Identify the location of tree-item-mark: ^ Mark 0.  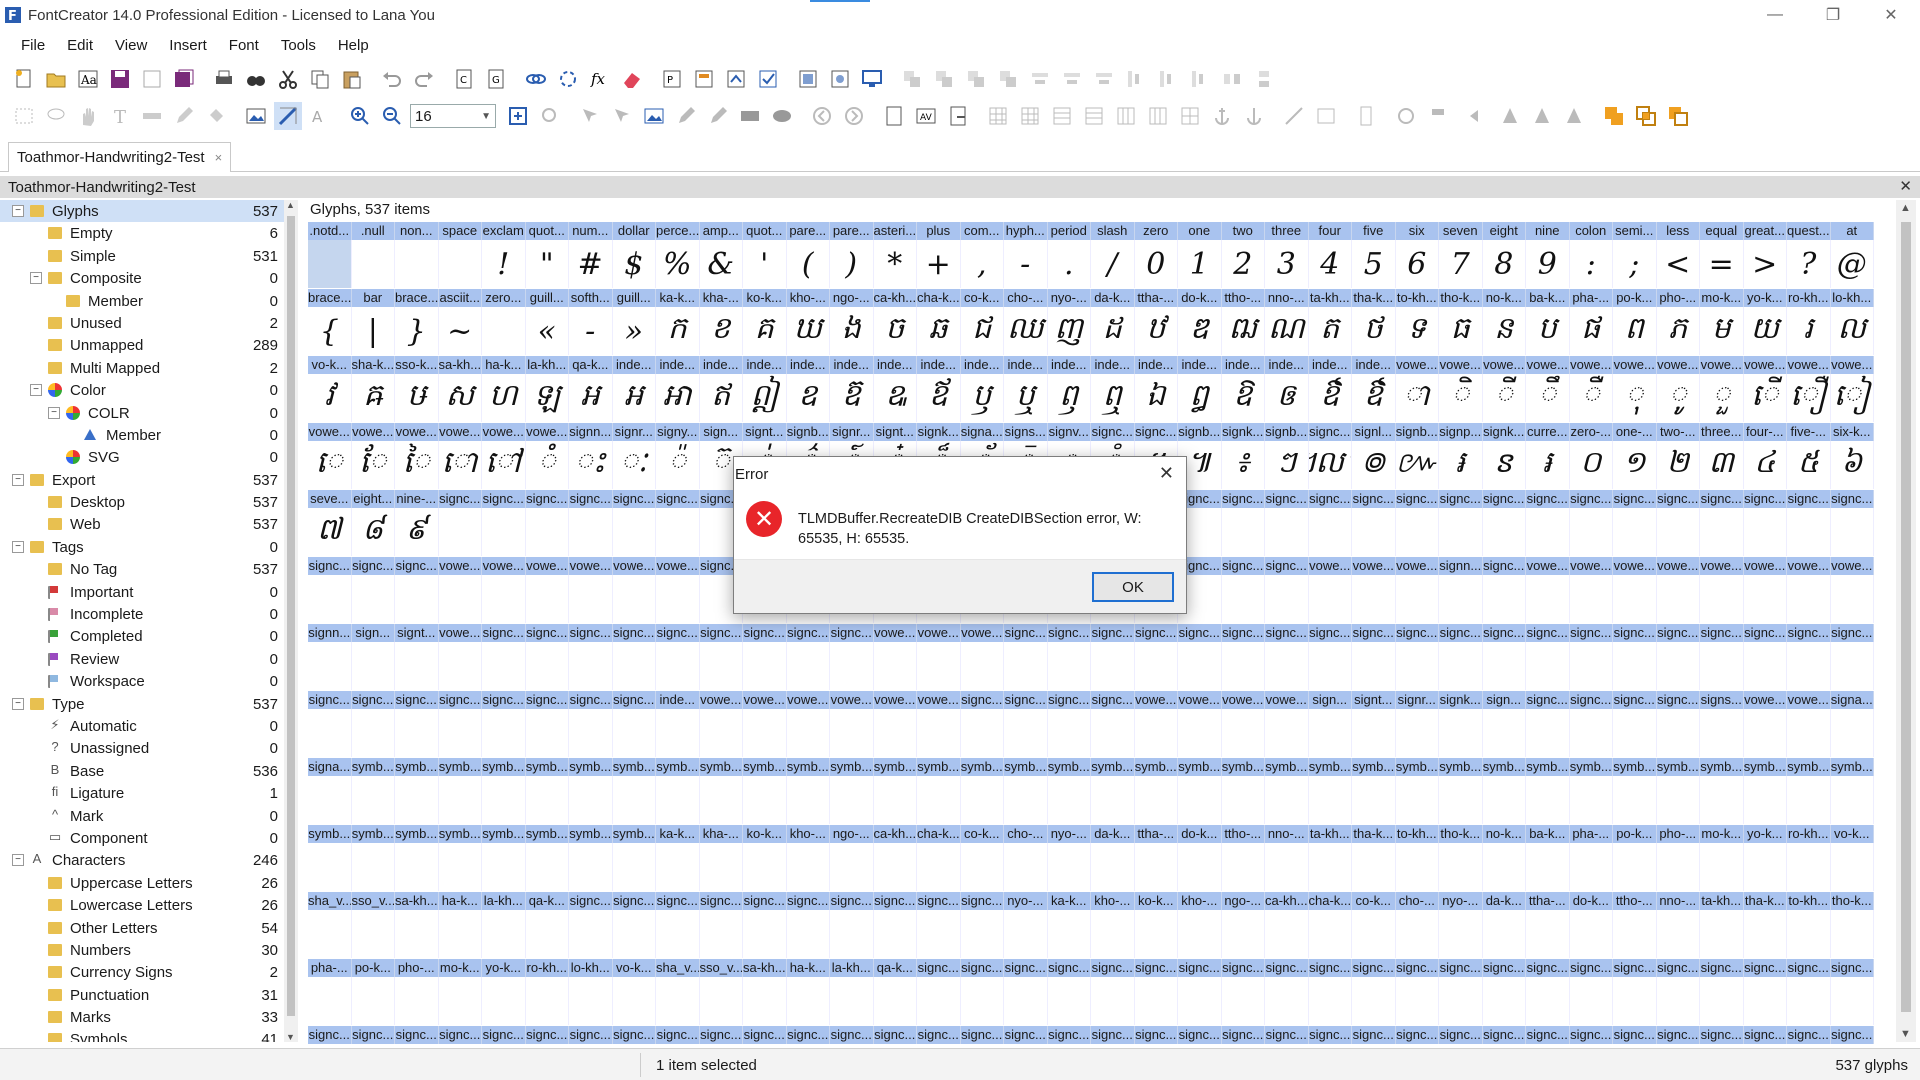
(142, 816).